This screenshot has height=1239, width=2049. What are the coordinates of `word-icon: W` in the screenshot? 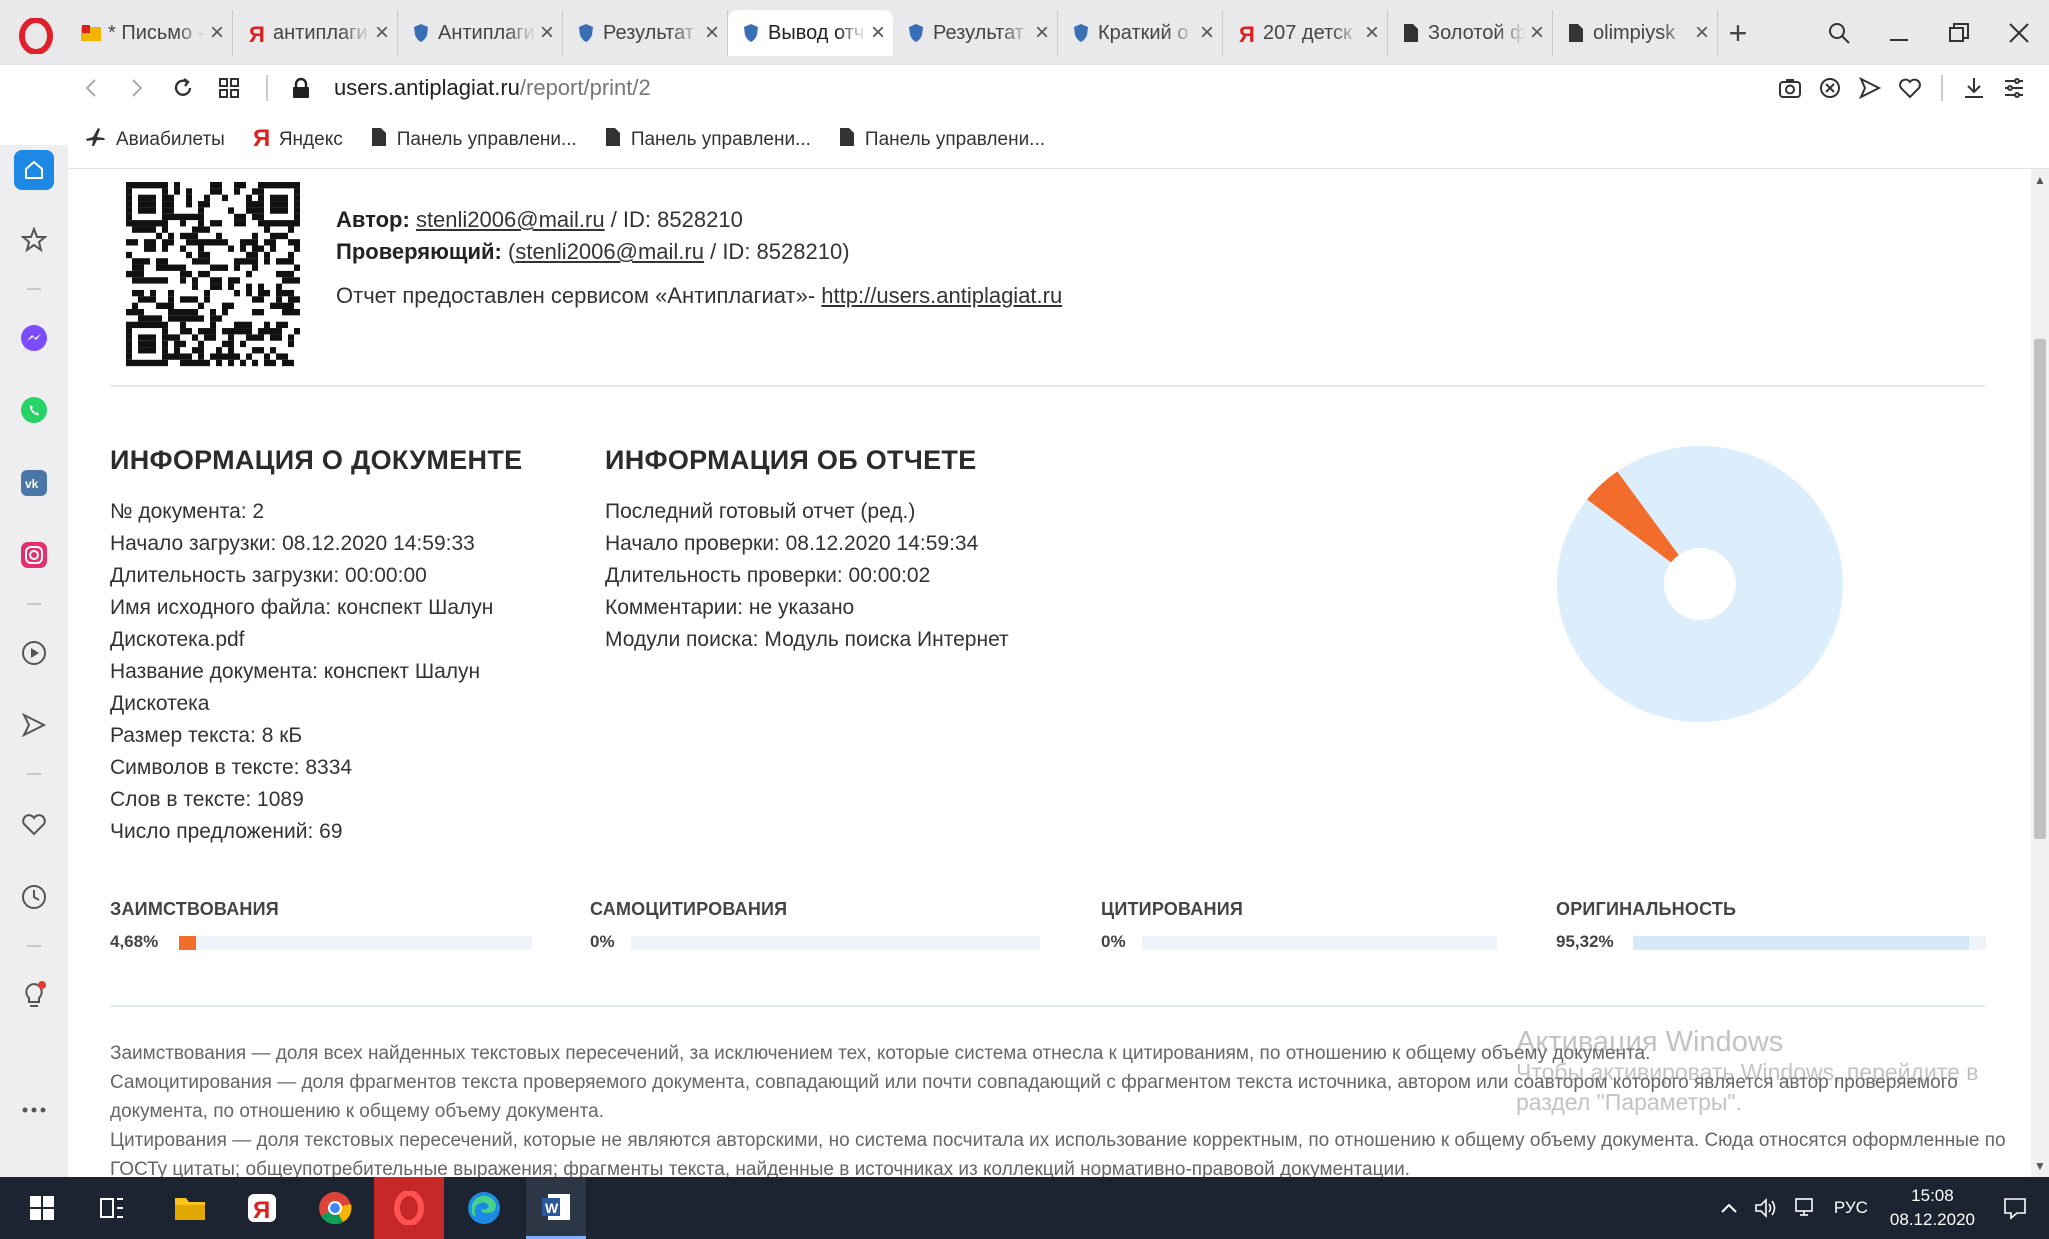 It's located at (556, 1208).